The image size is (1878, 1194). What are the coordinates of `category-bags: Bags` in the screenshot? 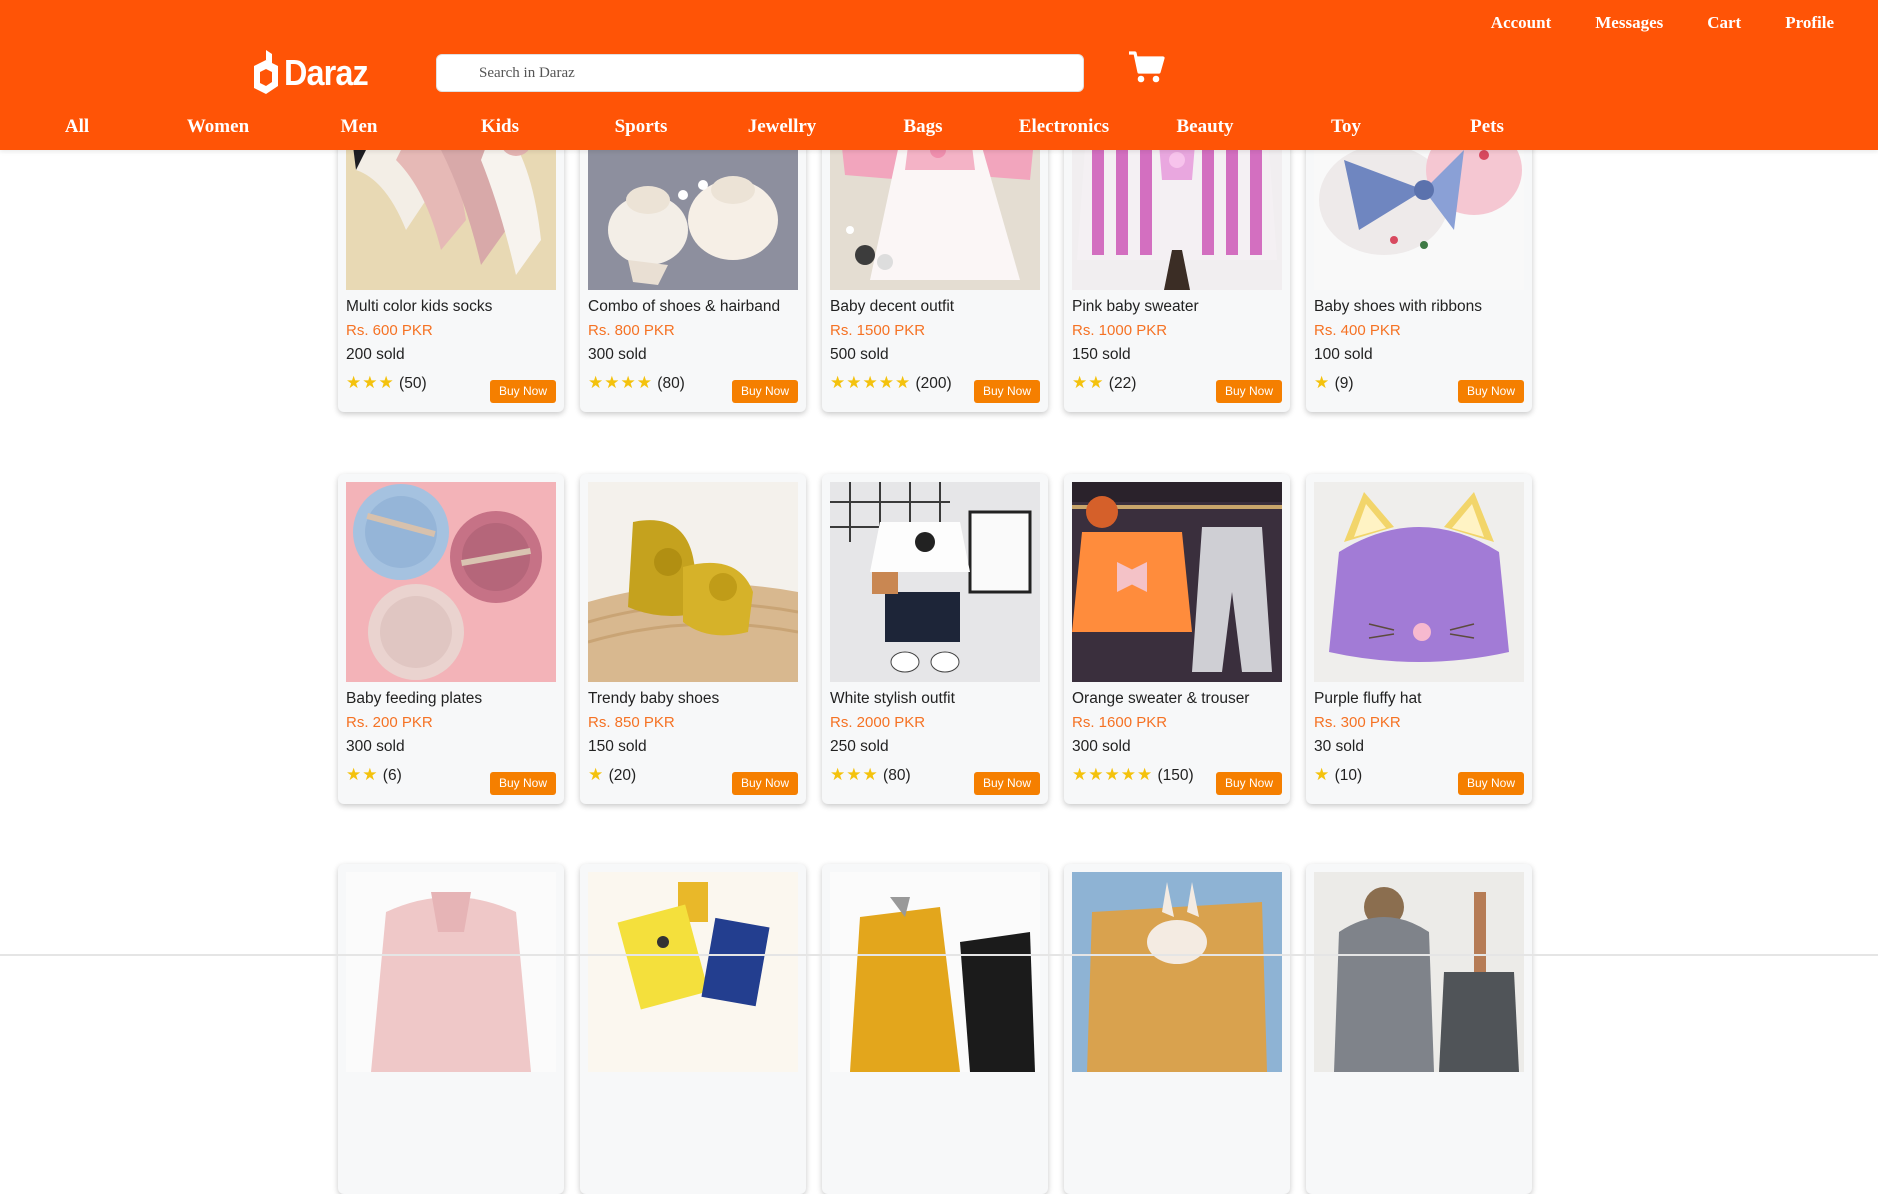 It's located at (922, 127).